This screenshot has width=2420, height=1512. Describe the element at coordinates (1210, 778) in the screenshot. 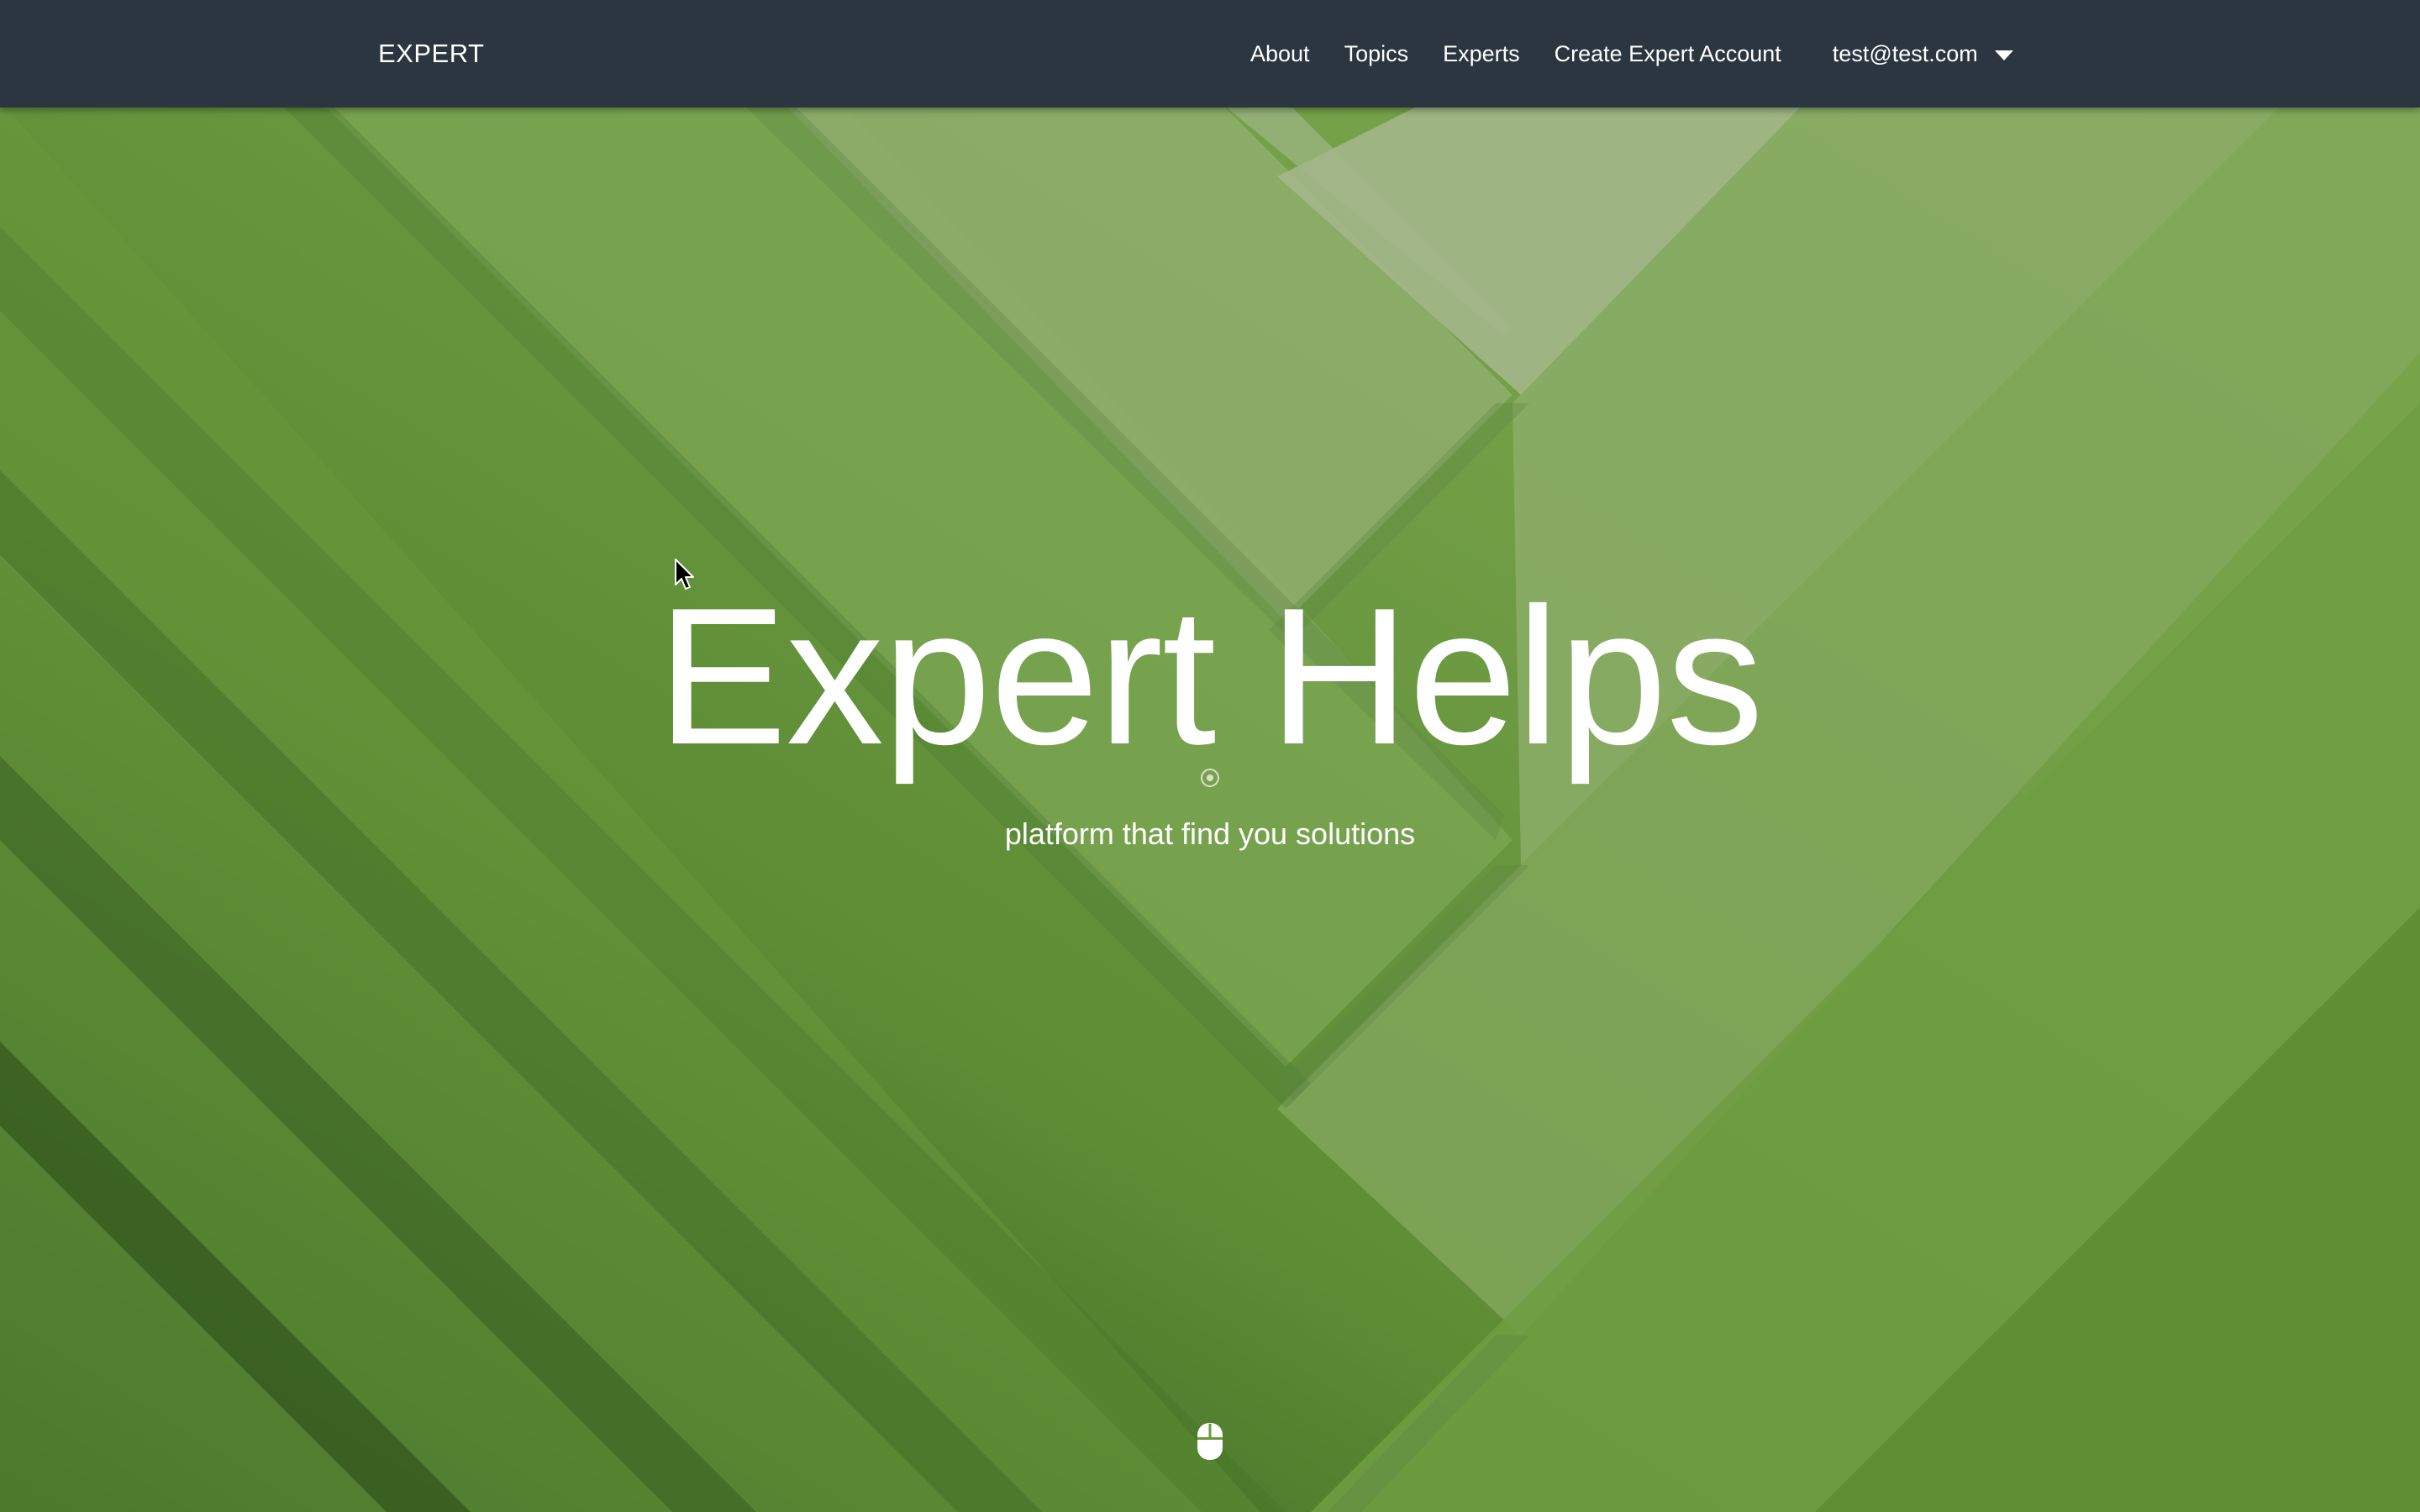

I see `target-icon` at that location.